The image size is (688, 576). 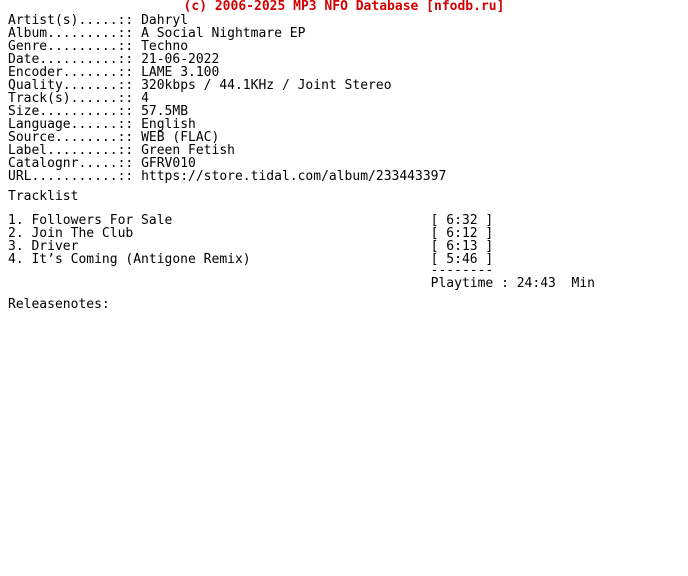 What do you see at coordinates (266, 85) in the screenshot?
I see `metadata-value: 320kbps / 44.1KHz / Joint Stereo` at bounding box center [266, 85].